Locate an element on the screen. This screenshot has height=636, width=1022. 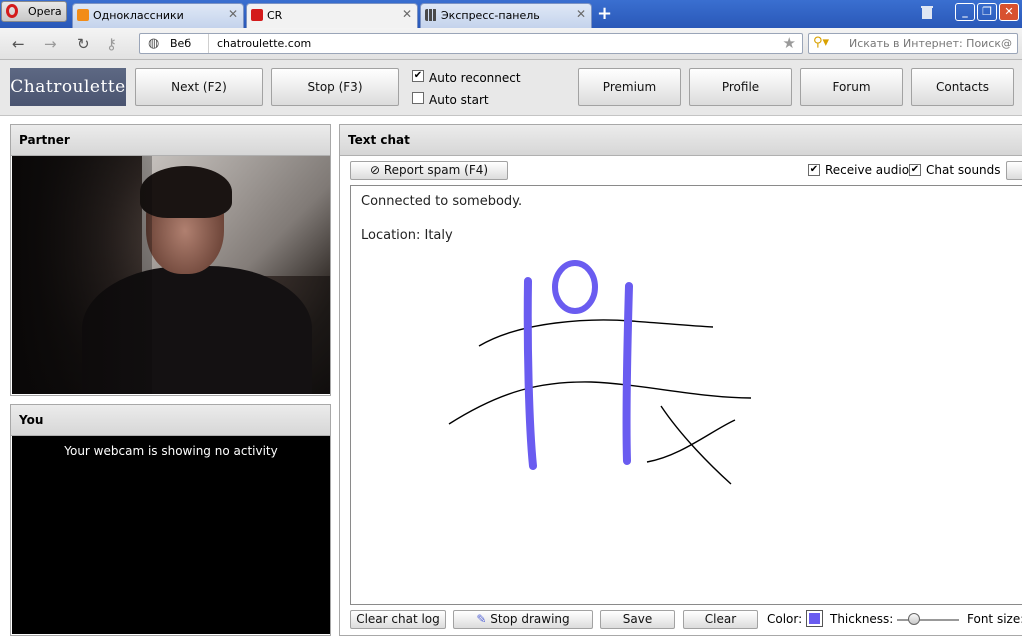
partner-panel-title: Partner is located at coordinates (170, 140).